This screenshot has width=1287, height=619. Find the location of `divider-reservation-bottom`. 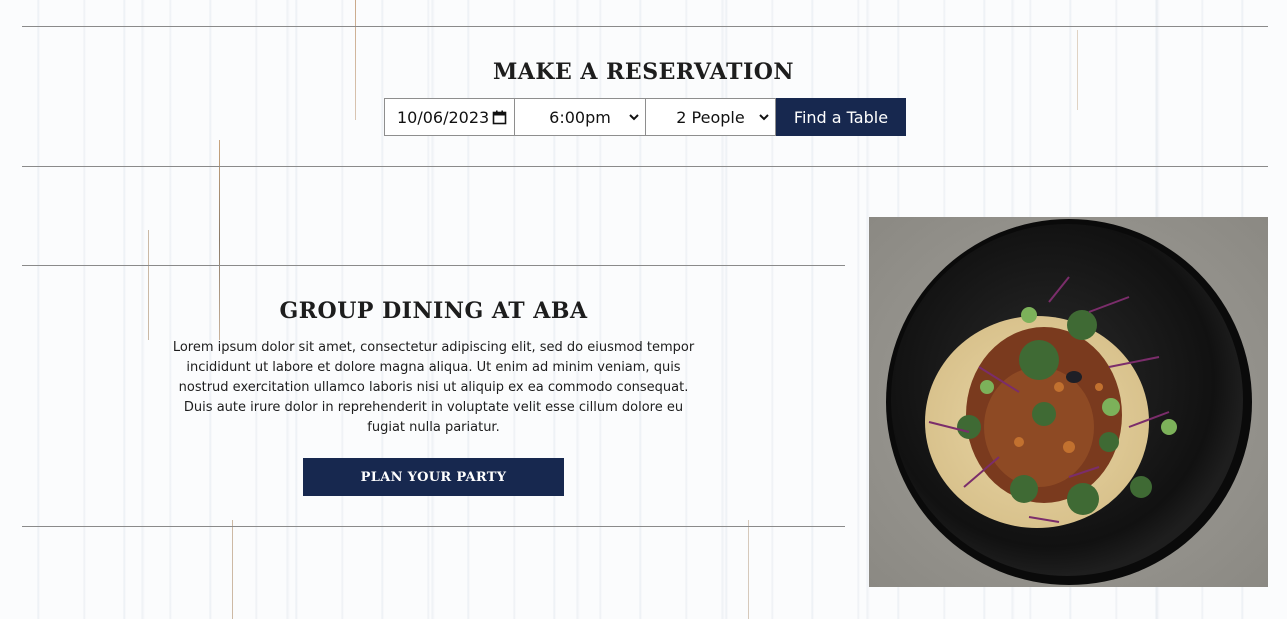

divider-reservation-bottom is located at coordinates (645, 166).